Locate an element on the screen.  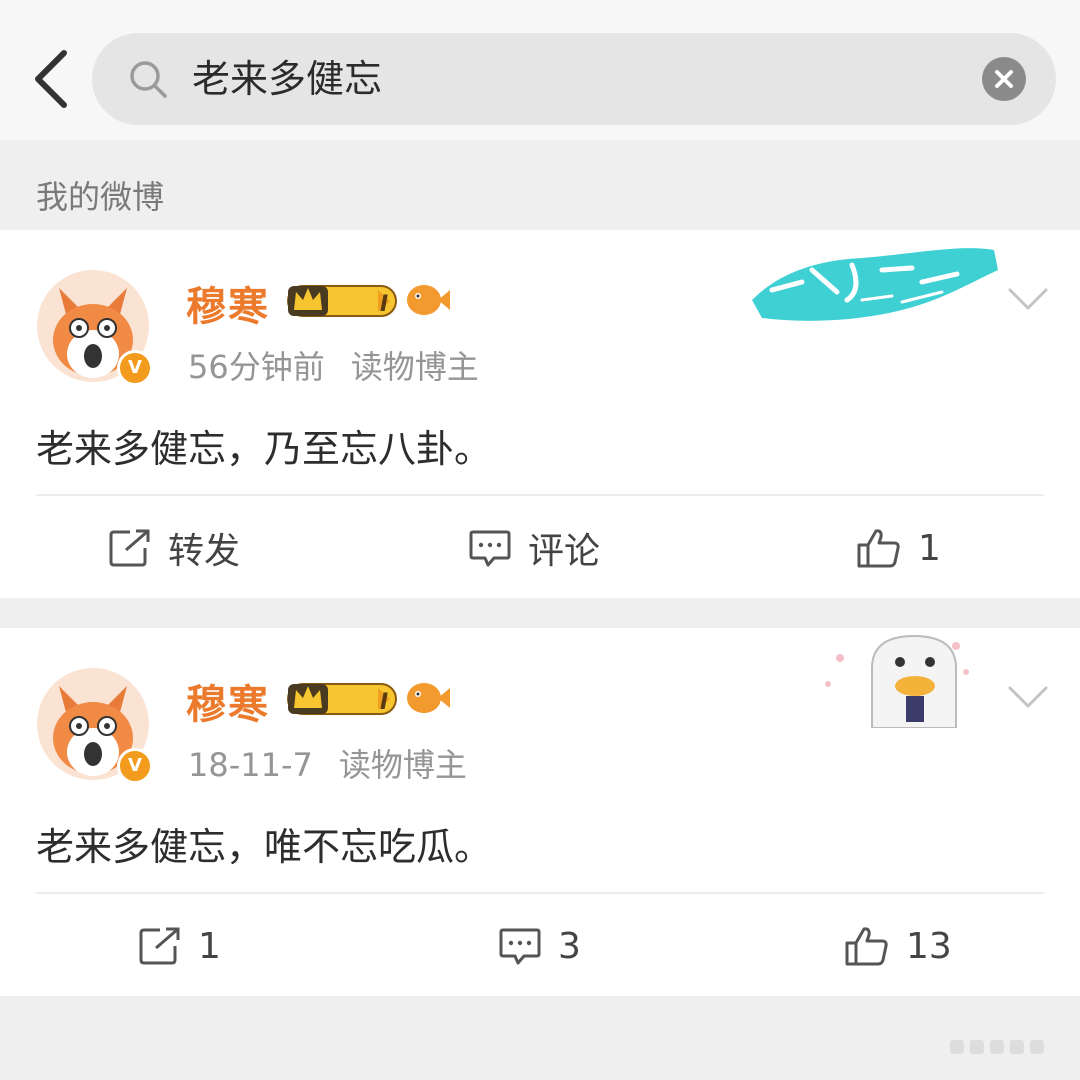
repost-button: 1 is located at coordinates (179, 946).